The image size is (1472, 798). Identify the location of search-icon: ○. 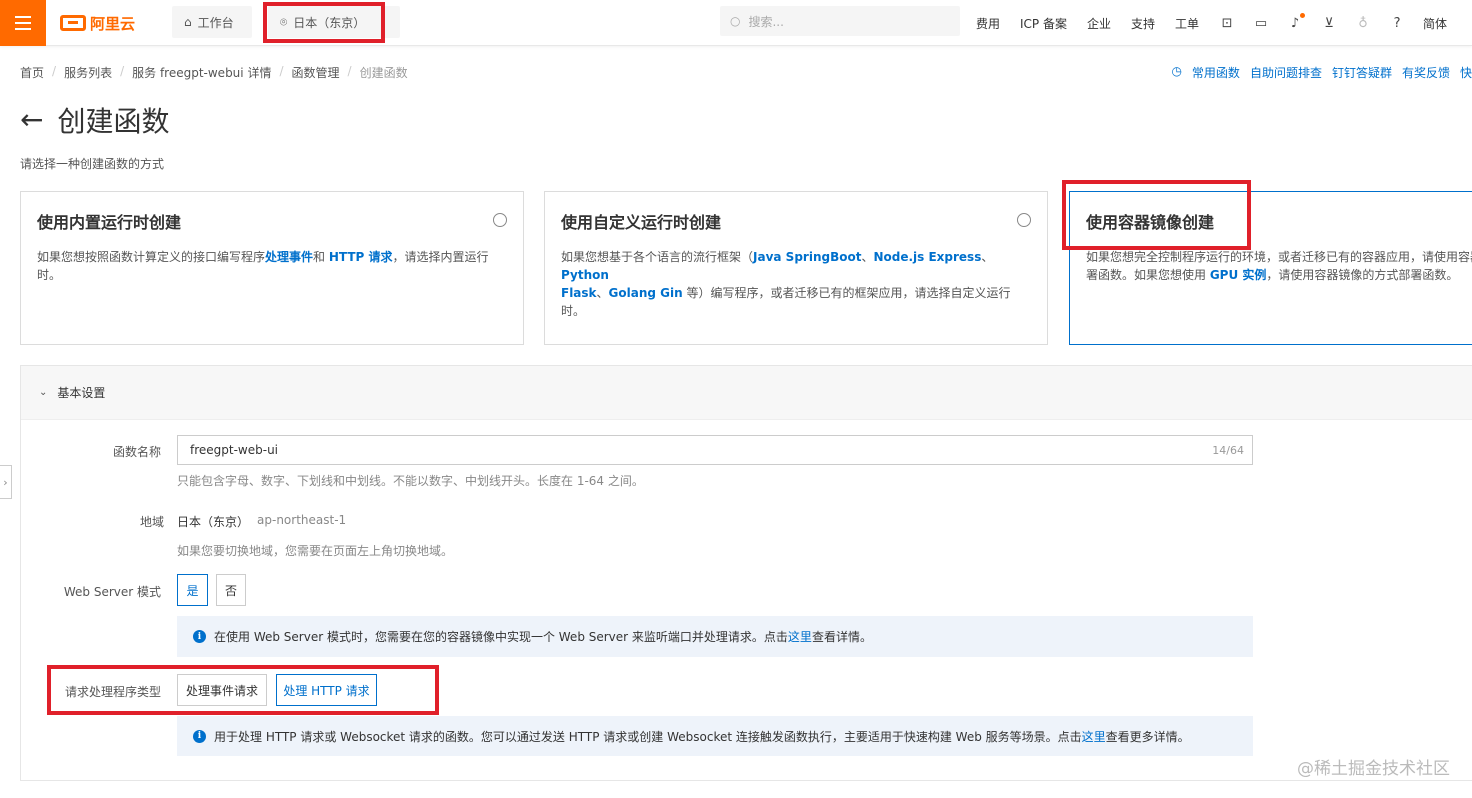
(735, 21).